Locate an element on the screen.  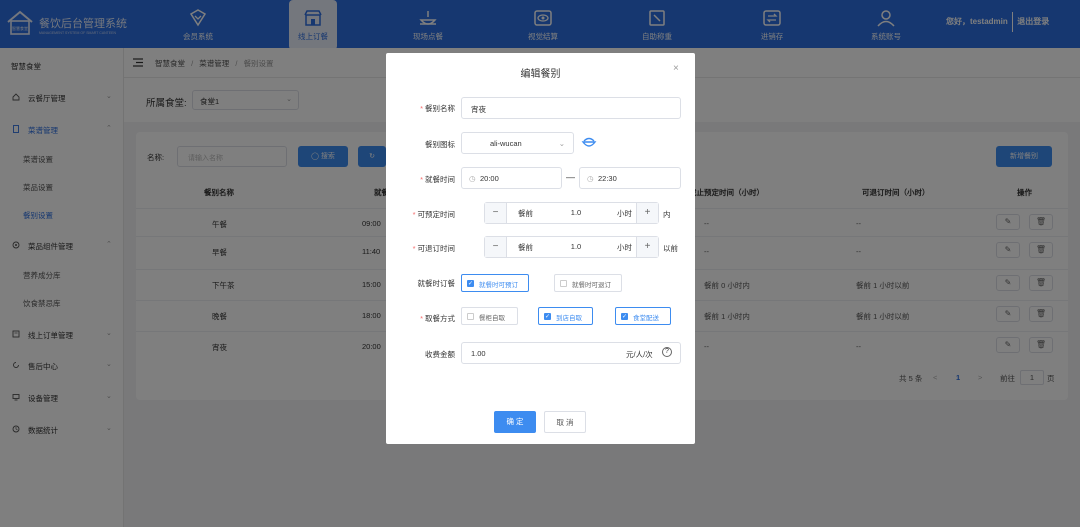
refund-time-suffix: 以前 is located at coordinates (670, 248).